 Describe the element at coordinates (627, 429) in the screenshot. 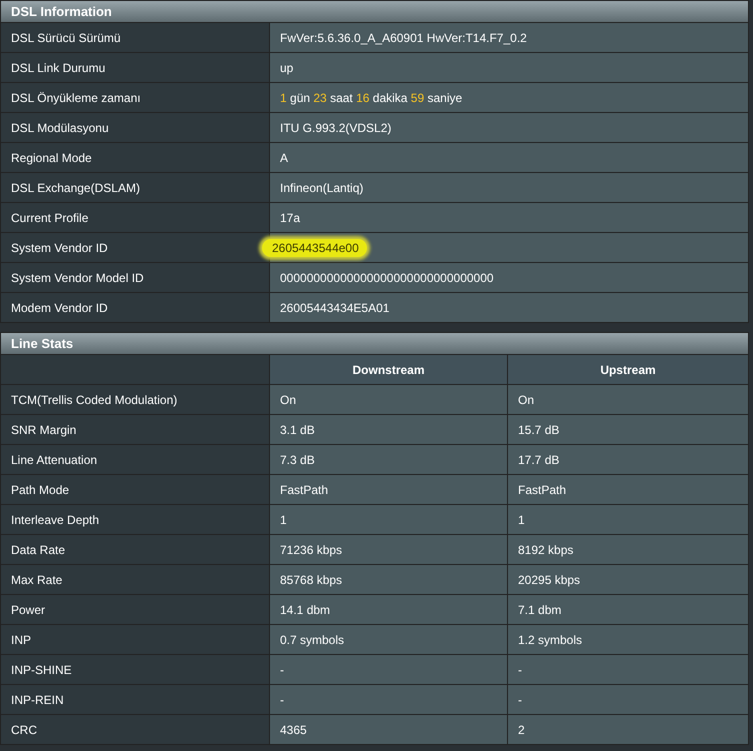

I see `table-cell: 15.7 dB` at that location.